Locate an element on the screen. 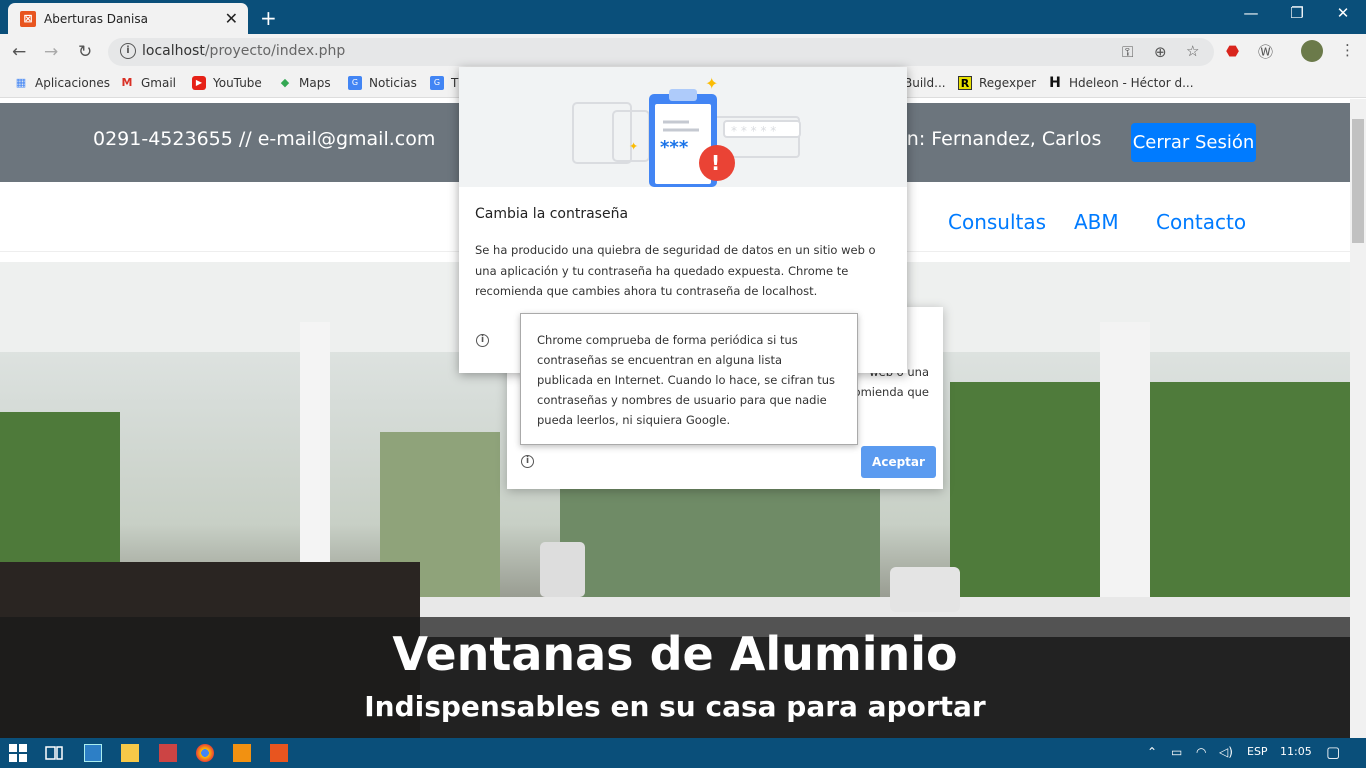 This screenshot has height=768, width=1366. youtube-icon: ▶ is located at coordinates (199, 83).